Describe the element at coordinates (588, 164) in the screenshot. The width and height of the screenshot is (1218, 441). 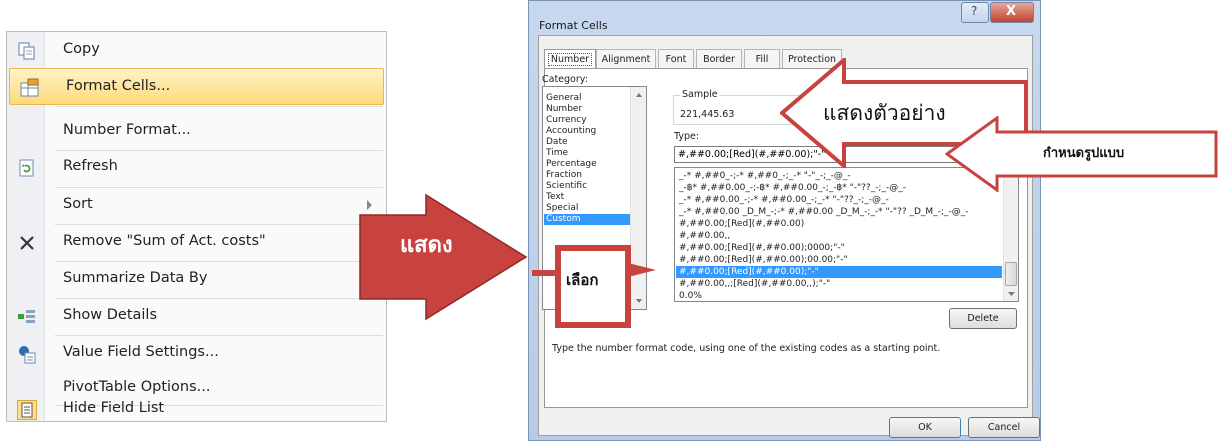
I see `category-item: Percentage` at that location.